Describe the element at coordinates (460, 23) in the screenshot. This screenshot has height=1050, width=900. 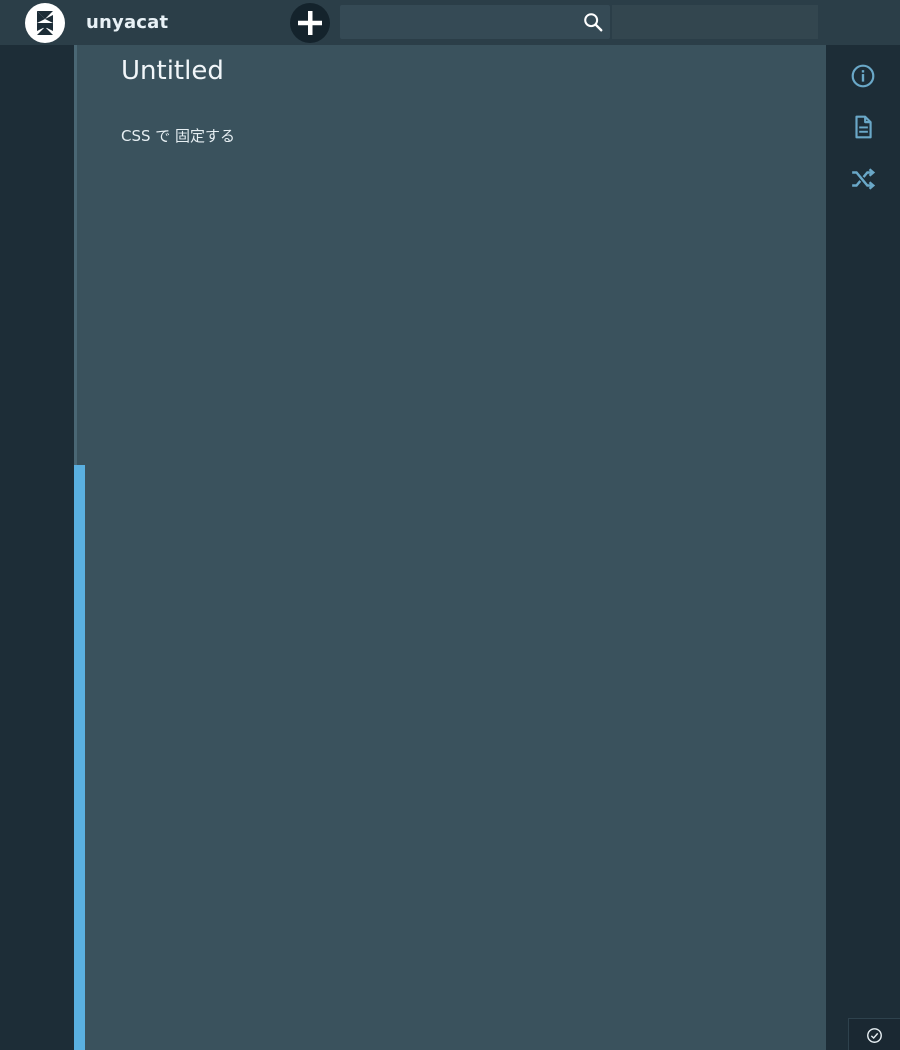
I see `search-input` at that location.